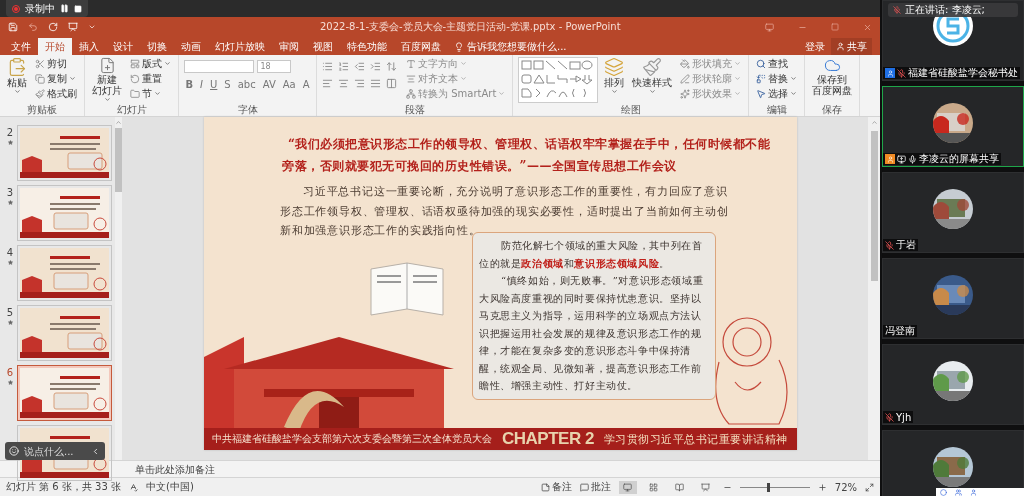 This screenshot has width=1024, height=496. What do you see at coordinates (897, 10) in the screenshot?
I see `mic-off-icon` at bounding box center [897, 10].